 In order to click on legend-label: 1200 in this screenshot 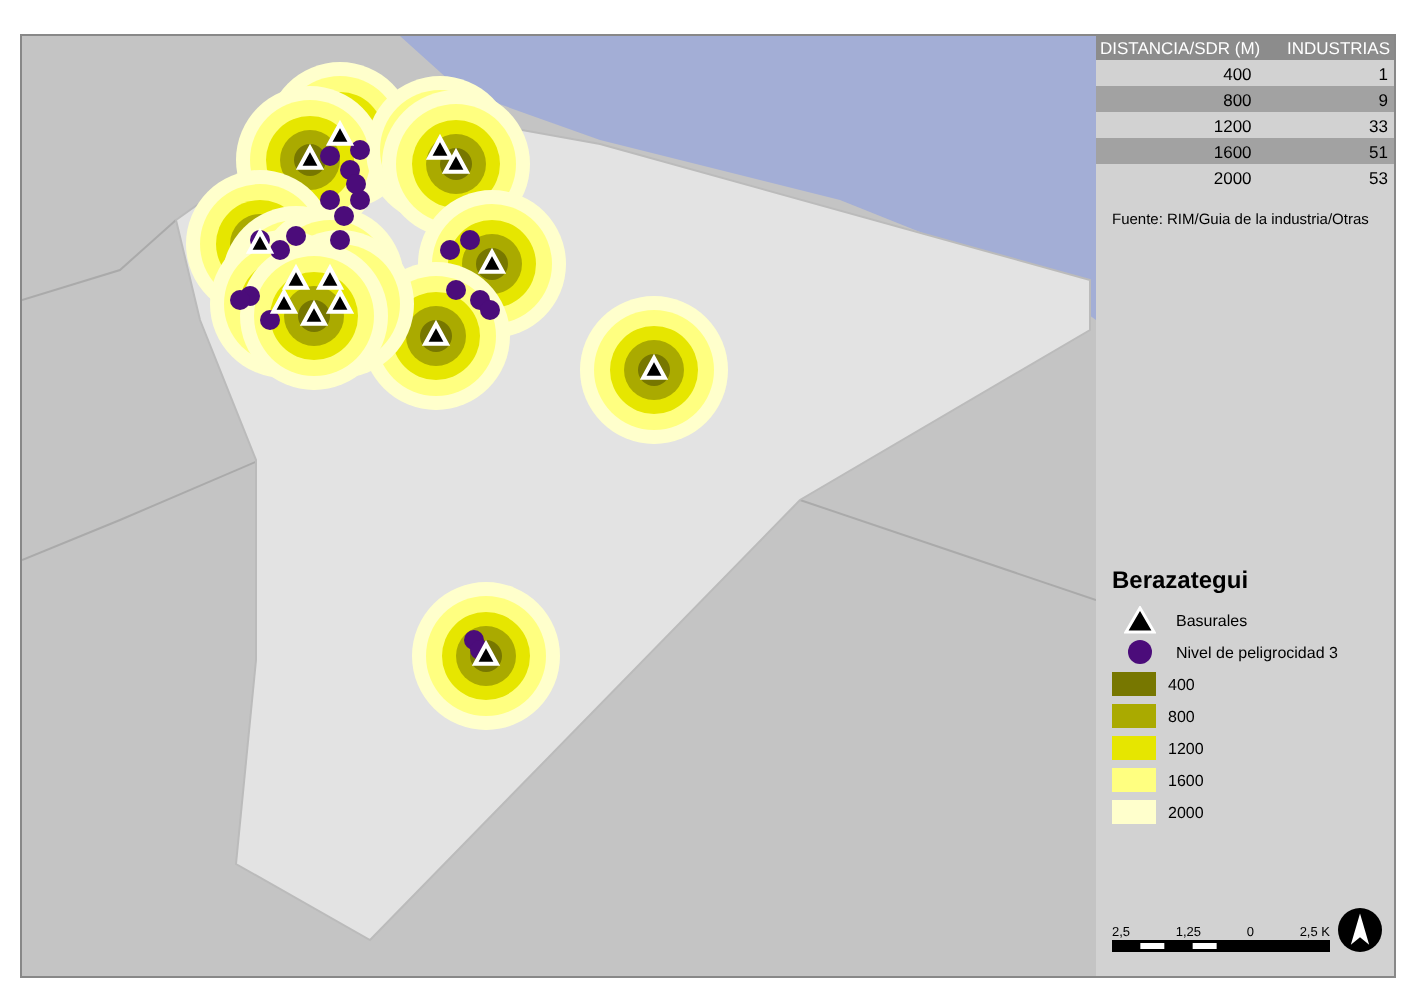, I will do `click(1186, 748)`.